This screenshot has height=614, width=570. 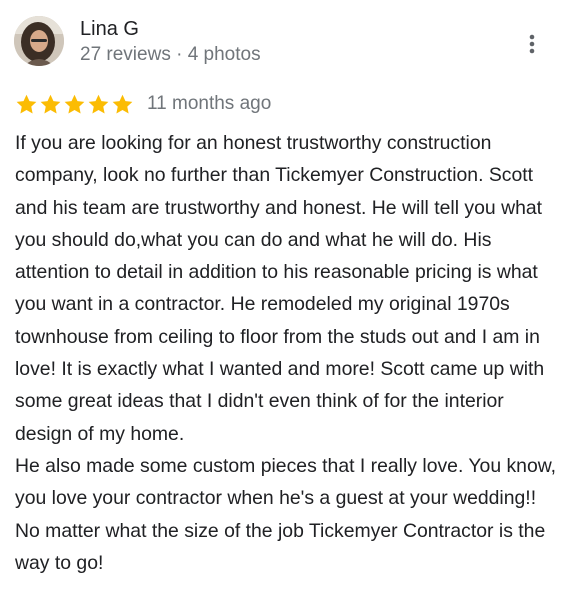 What do you see at coordinates (170, 54) in the screenshot?
I see `reviewer-meta: 27 reviews · 4 photos` at bounding box center [170, 54].